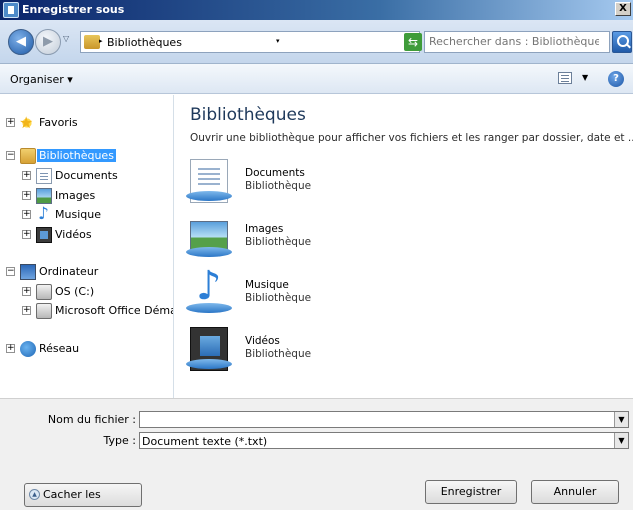 The height and width of the screenshot is (510, 633). I want to click on network-icon, so click(28, 349).